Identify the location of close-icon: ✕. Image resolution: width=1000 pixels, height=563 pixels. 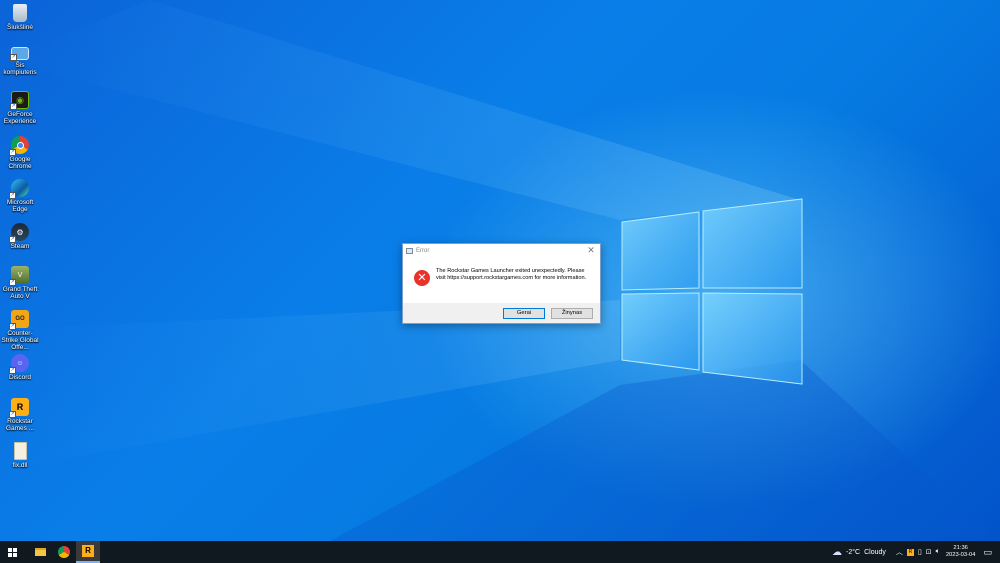
(591, 250).